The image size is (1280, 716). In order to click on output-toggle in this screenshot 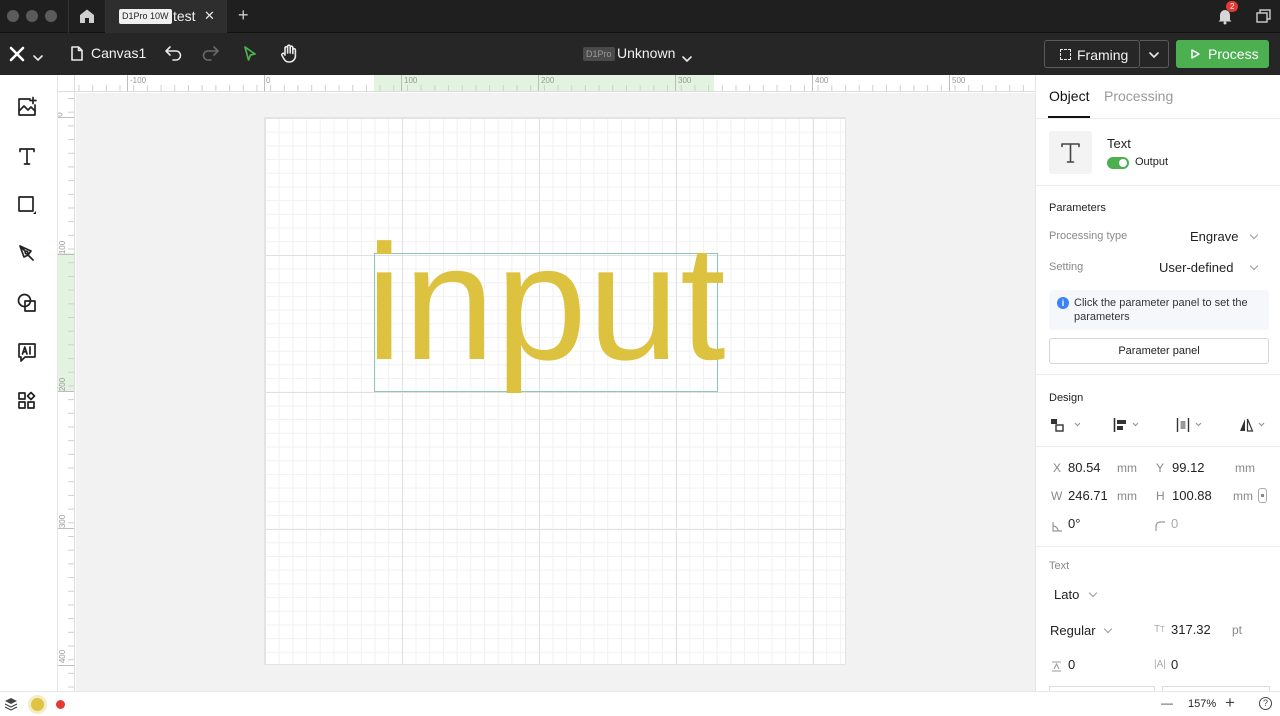, I will do `click(1118, 163)`.